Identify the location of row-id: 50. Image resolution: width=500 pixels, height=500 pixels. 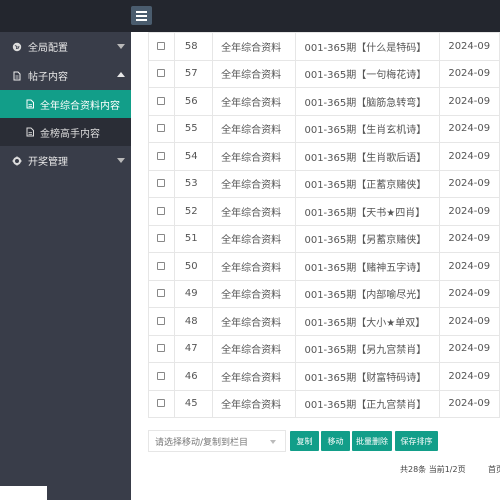
(193, 266).